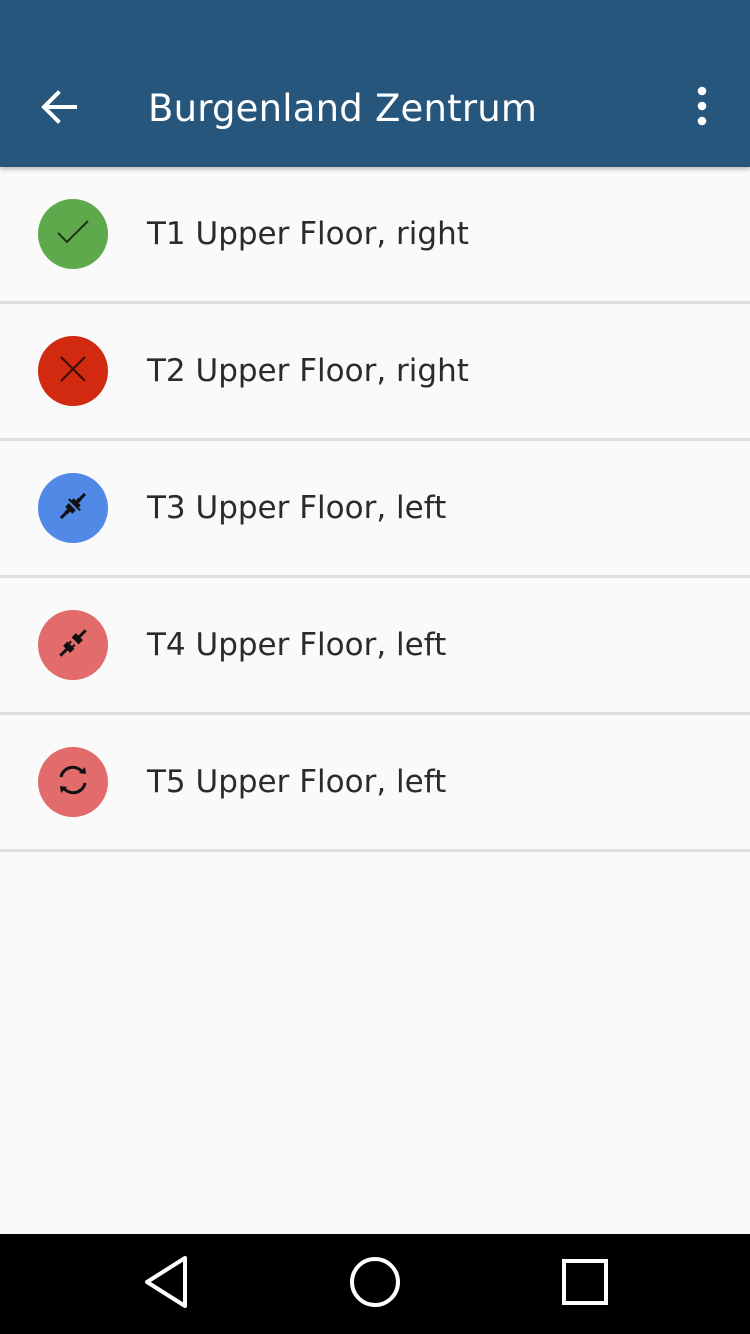 The width and height of the screenshot is (750, 1334). What do you see at coordinates (308, 371) in the screenshot?
I see `list-item-label: T2 Upper Floor, right` at bounding box center [308, 371].